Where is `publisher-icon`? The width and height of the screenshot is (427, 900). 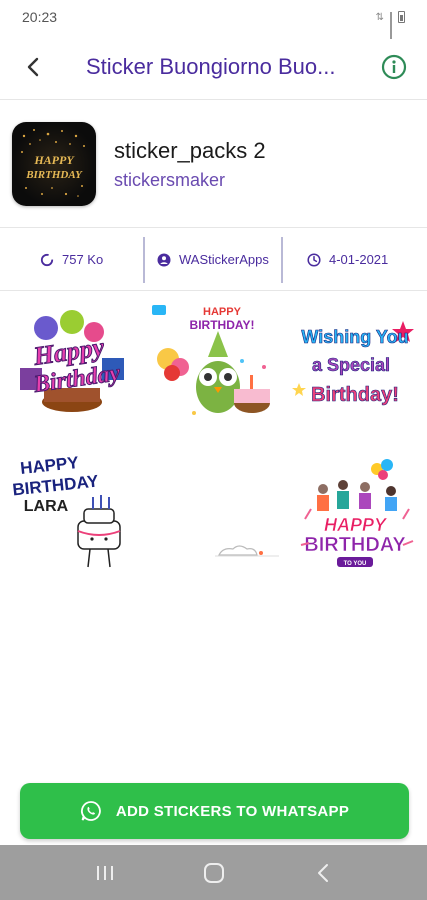
publisher-icon is located at coordinates (164, 259).